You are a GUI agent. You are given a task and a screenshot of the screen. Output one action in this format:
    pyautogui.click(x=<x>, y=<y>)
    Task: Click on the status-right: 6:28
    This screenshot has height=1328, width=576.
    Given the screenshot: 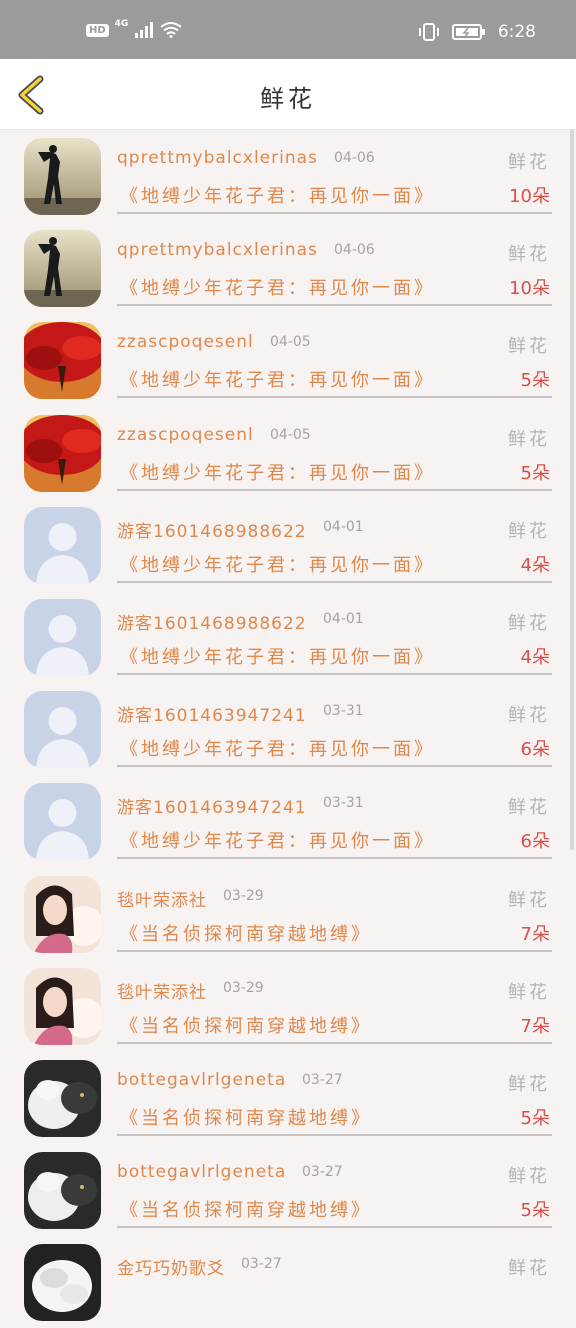 What is the action you would take?
    pyautogui.click(x=477, y=32)
    